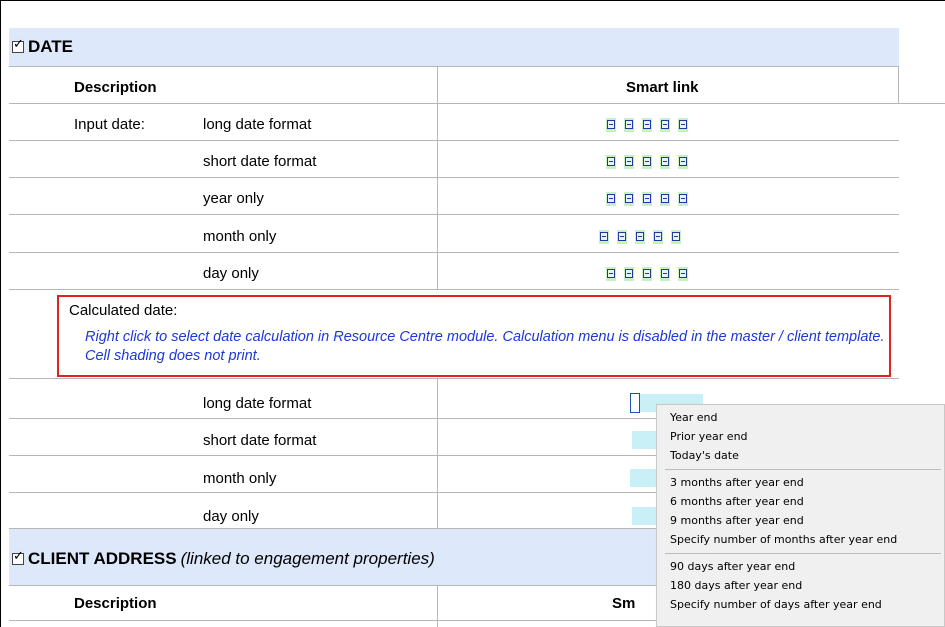 This screenshot has height=627, width=945. I want to click on row-label: year only, so click(233, 198).